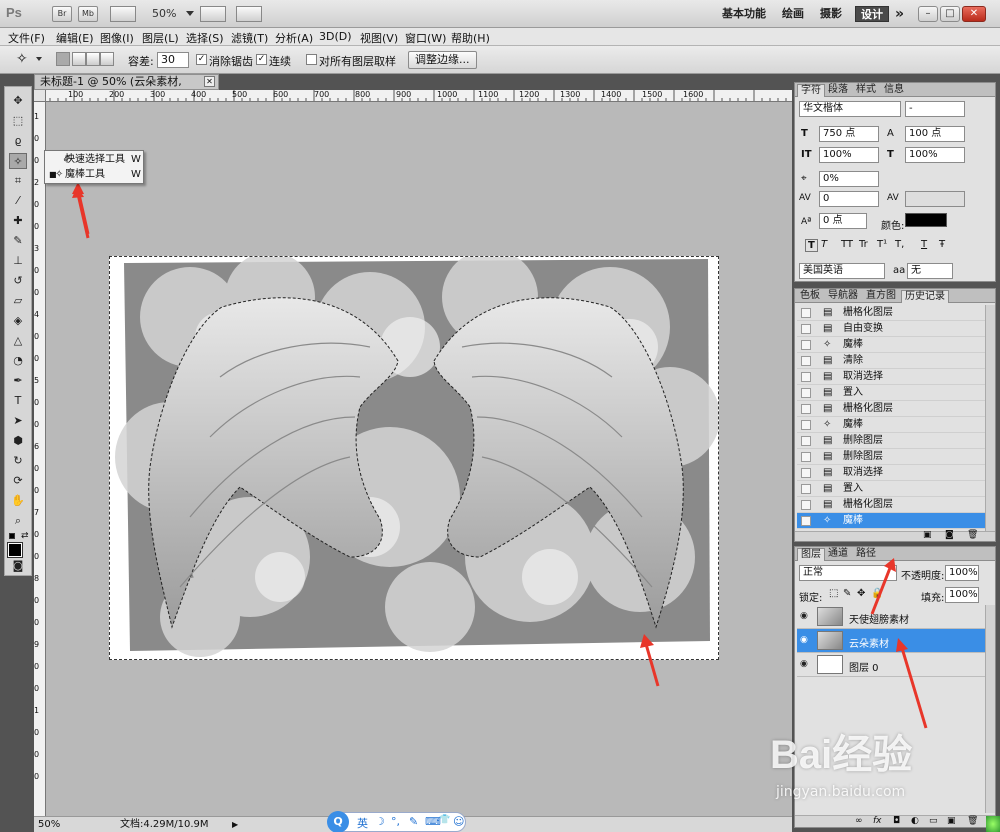  I want to click on zoom-tool-icon: ⌕, so click(18, 521).